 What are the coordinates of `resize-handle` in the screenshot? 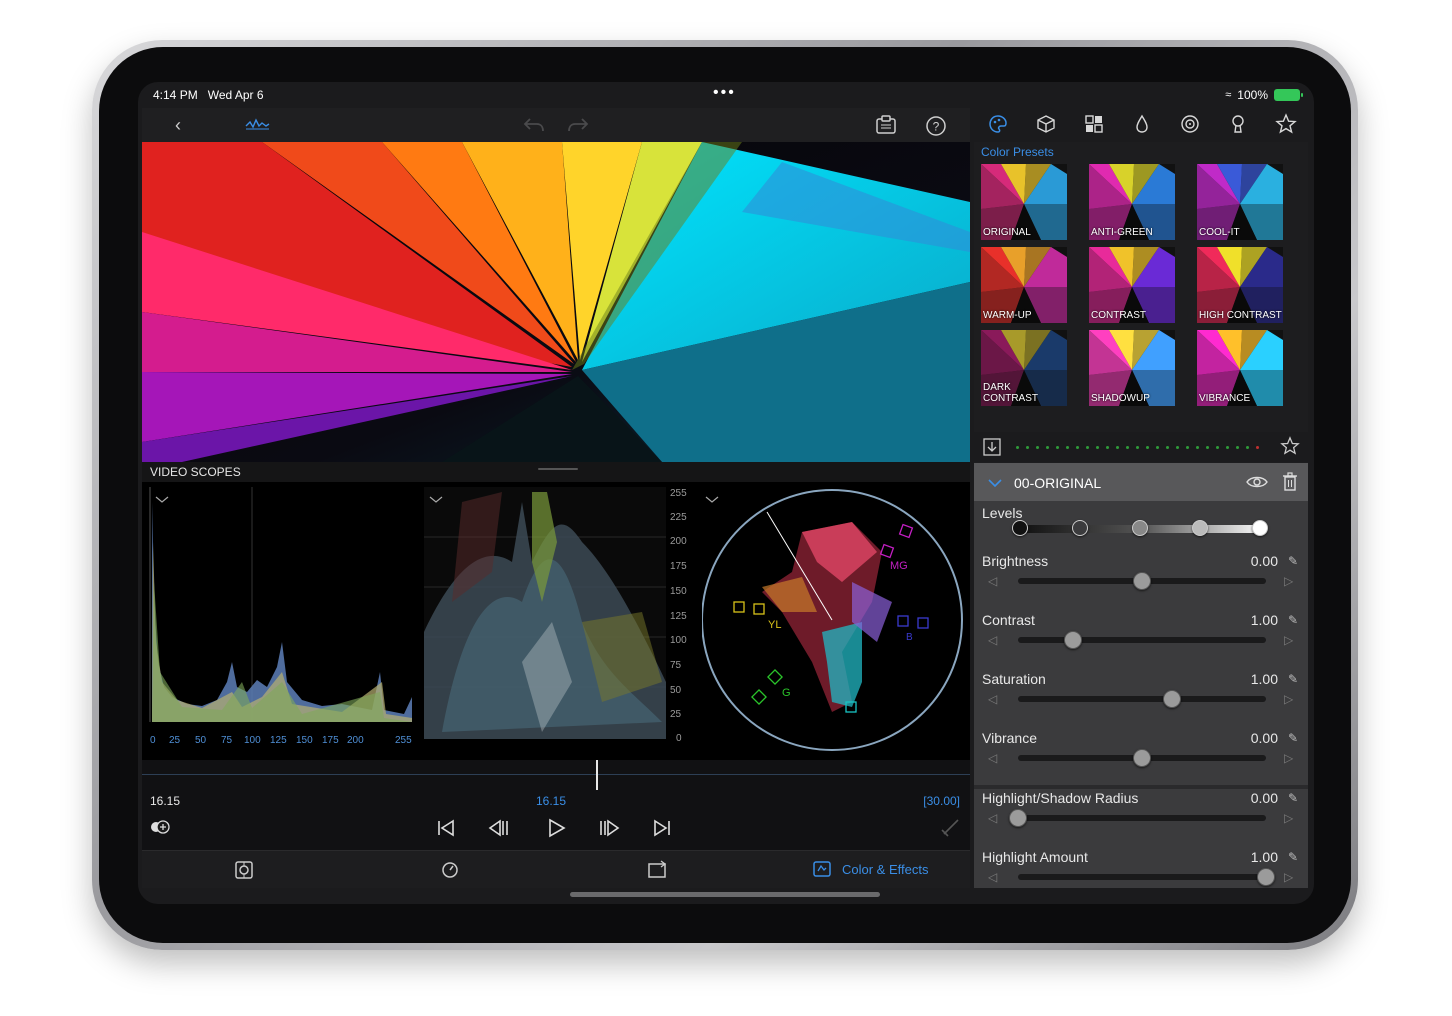 It's located at (558, 469).